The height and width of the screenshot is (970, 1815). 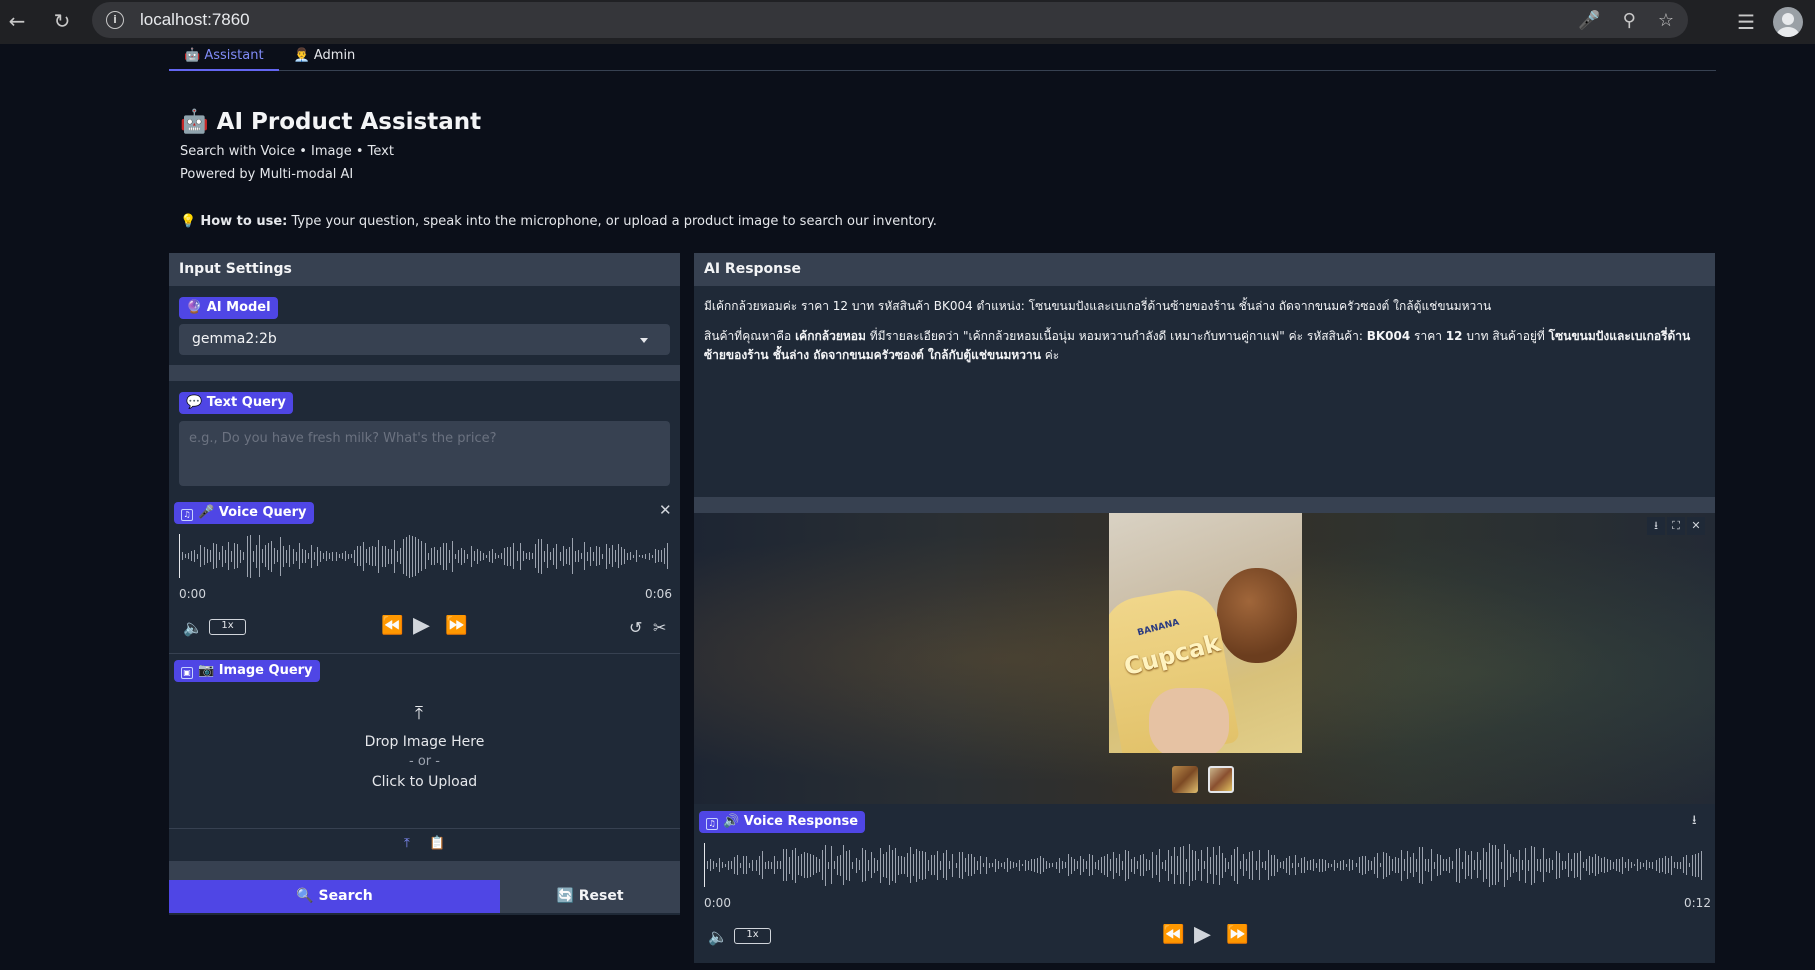 What do you see at coordinates (1204, 865) in the screenshot?
I see `voice-response-waveform` at bounding box center [1204, 865].